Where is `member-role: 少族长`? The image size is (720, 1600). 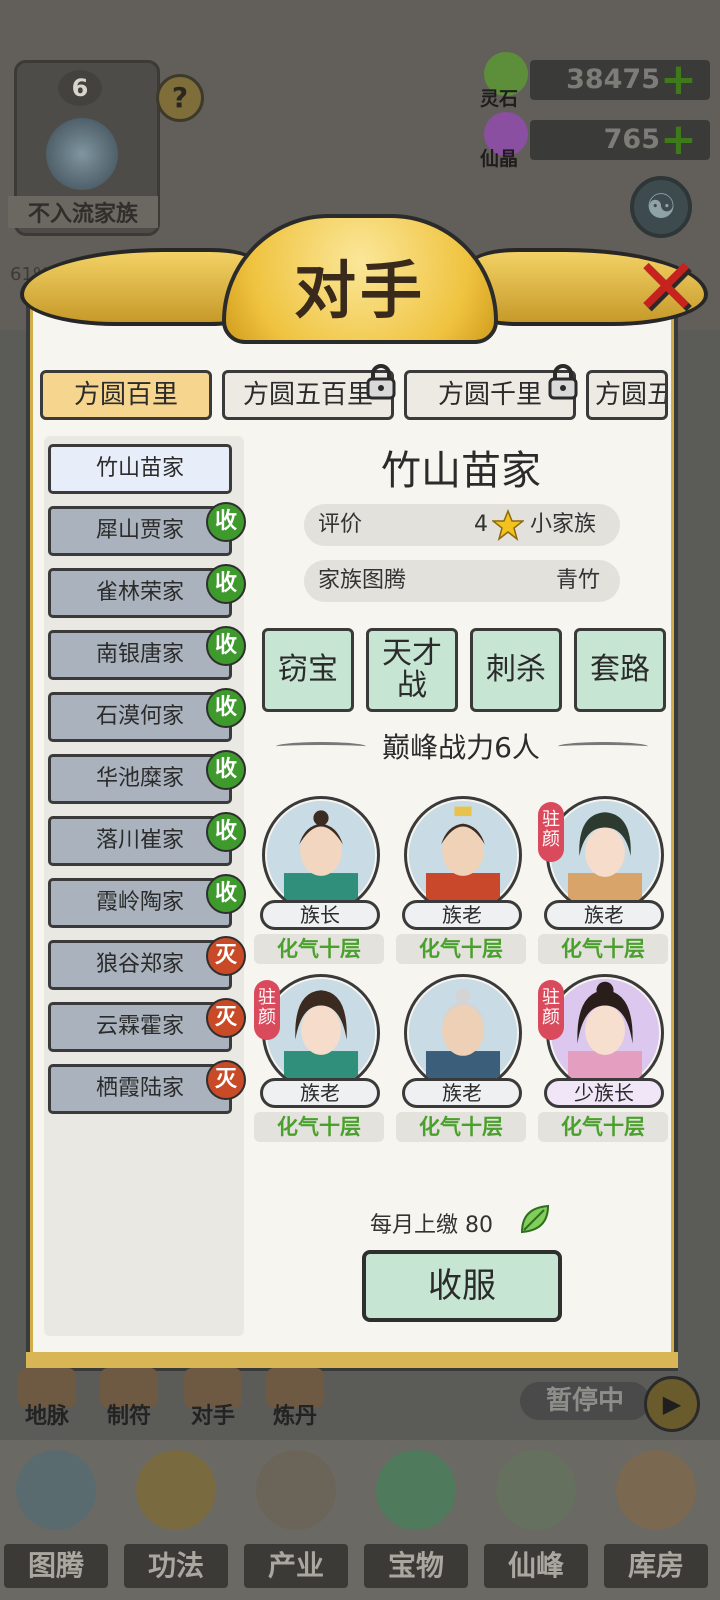 member-role: 少族长 is located at coordinates (604, 1093).